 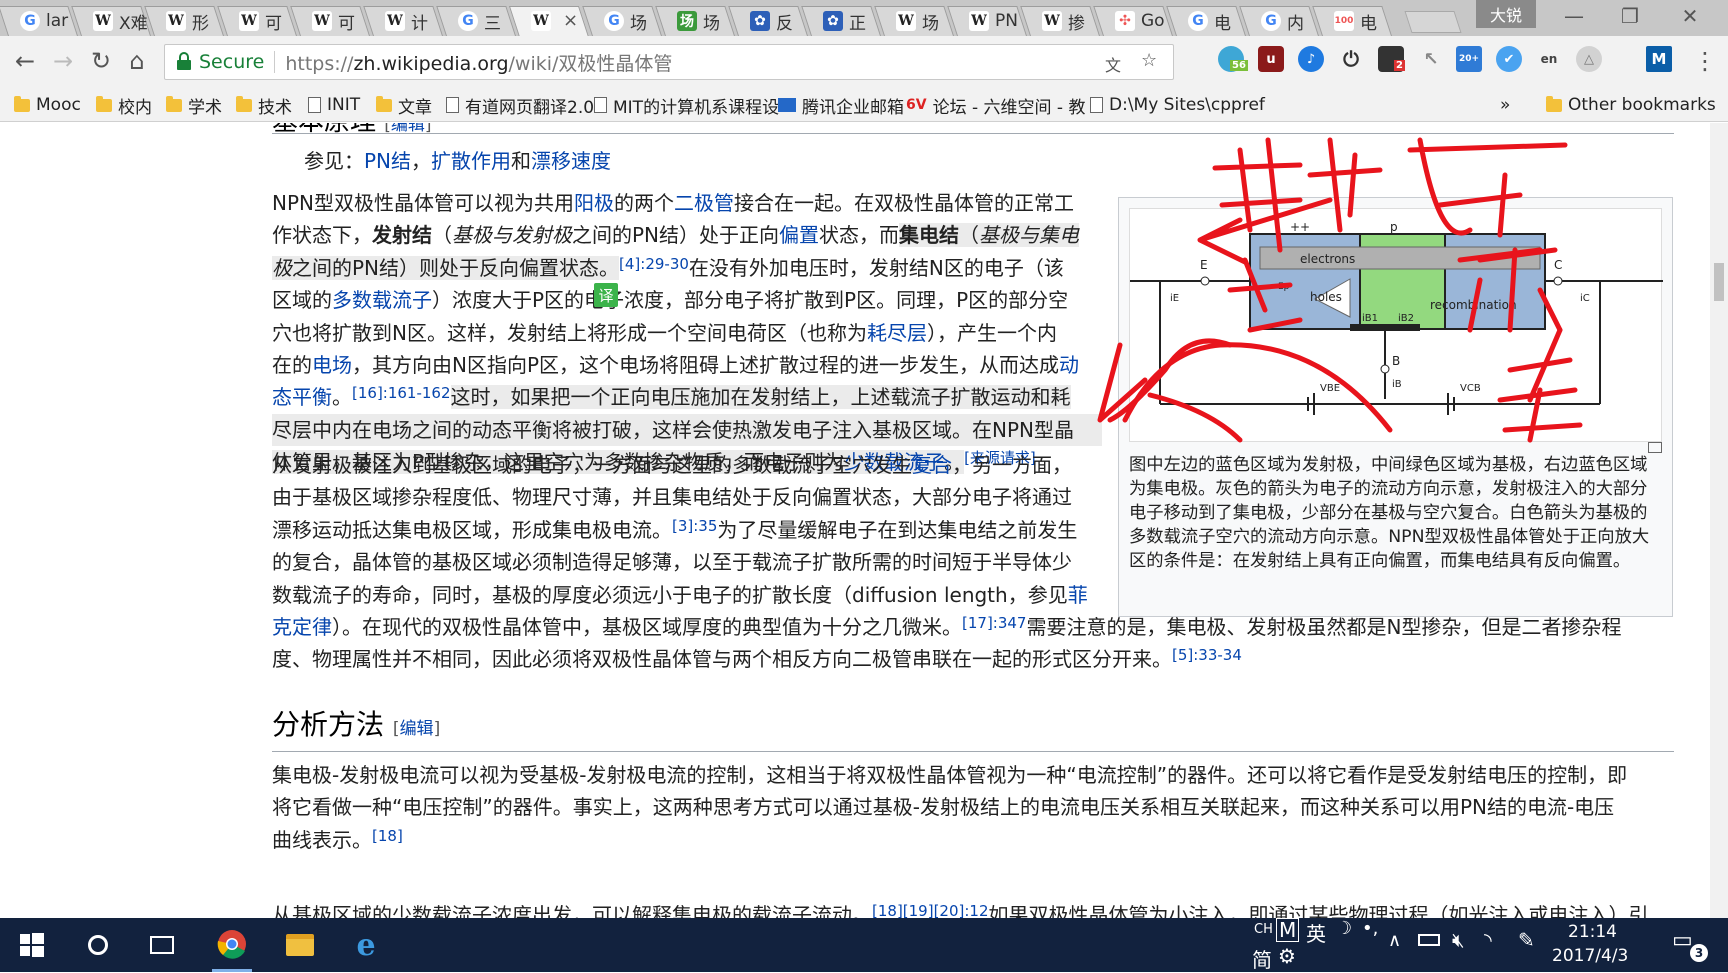 I want to click on link-majority-carrier: 多数载流子, so click(x=382, y=300).